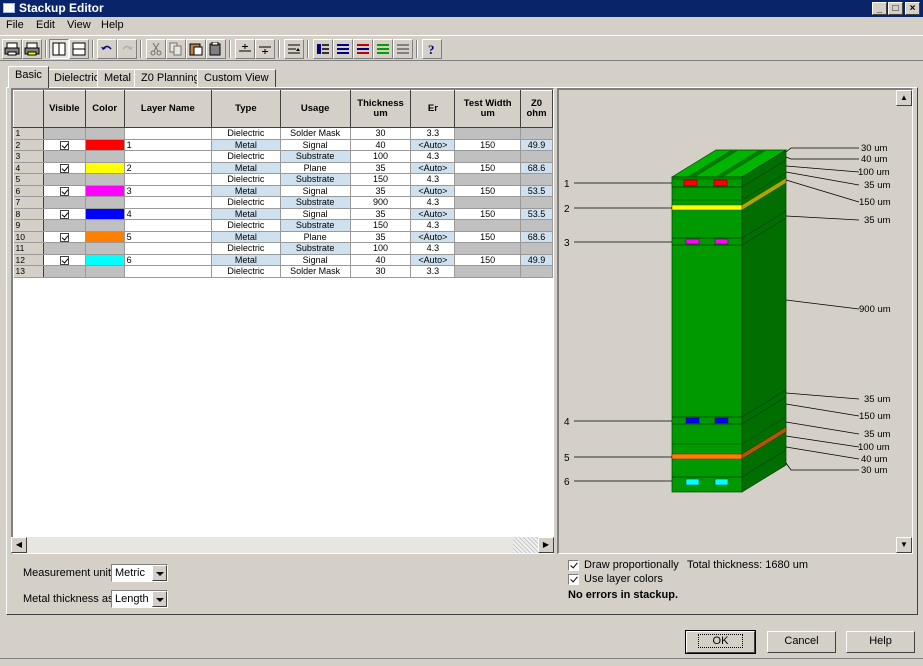  I want to click on cell-thickness: 100, so click(381, 248).